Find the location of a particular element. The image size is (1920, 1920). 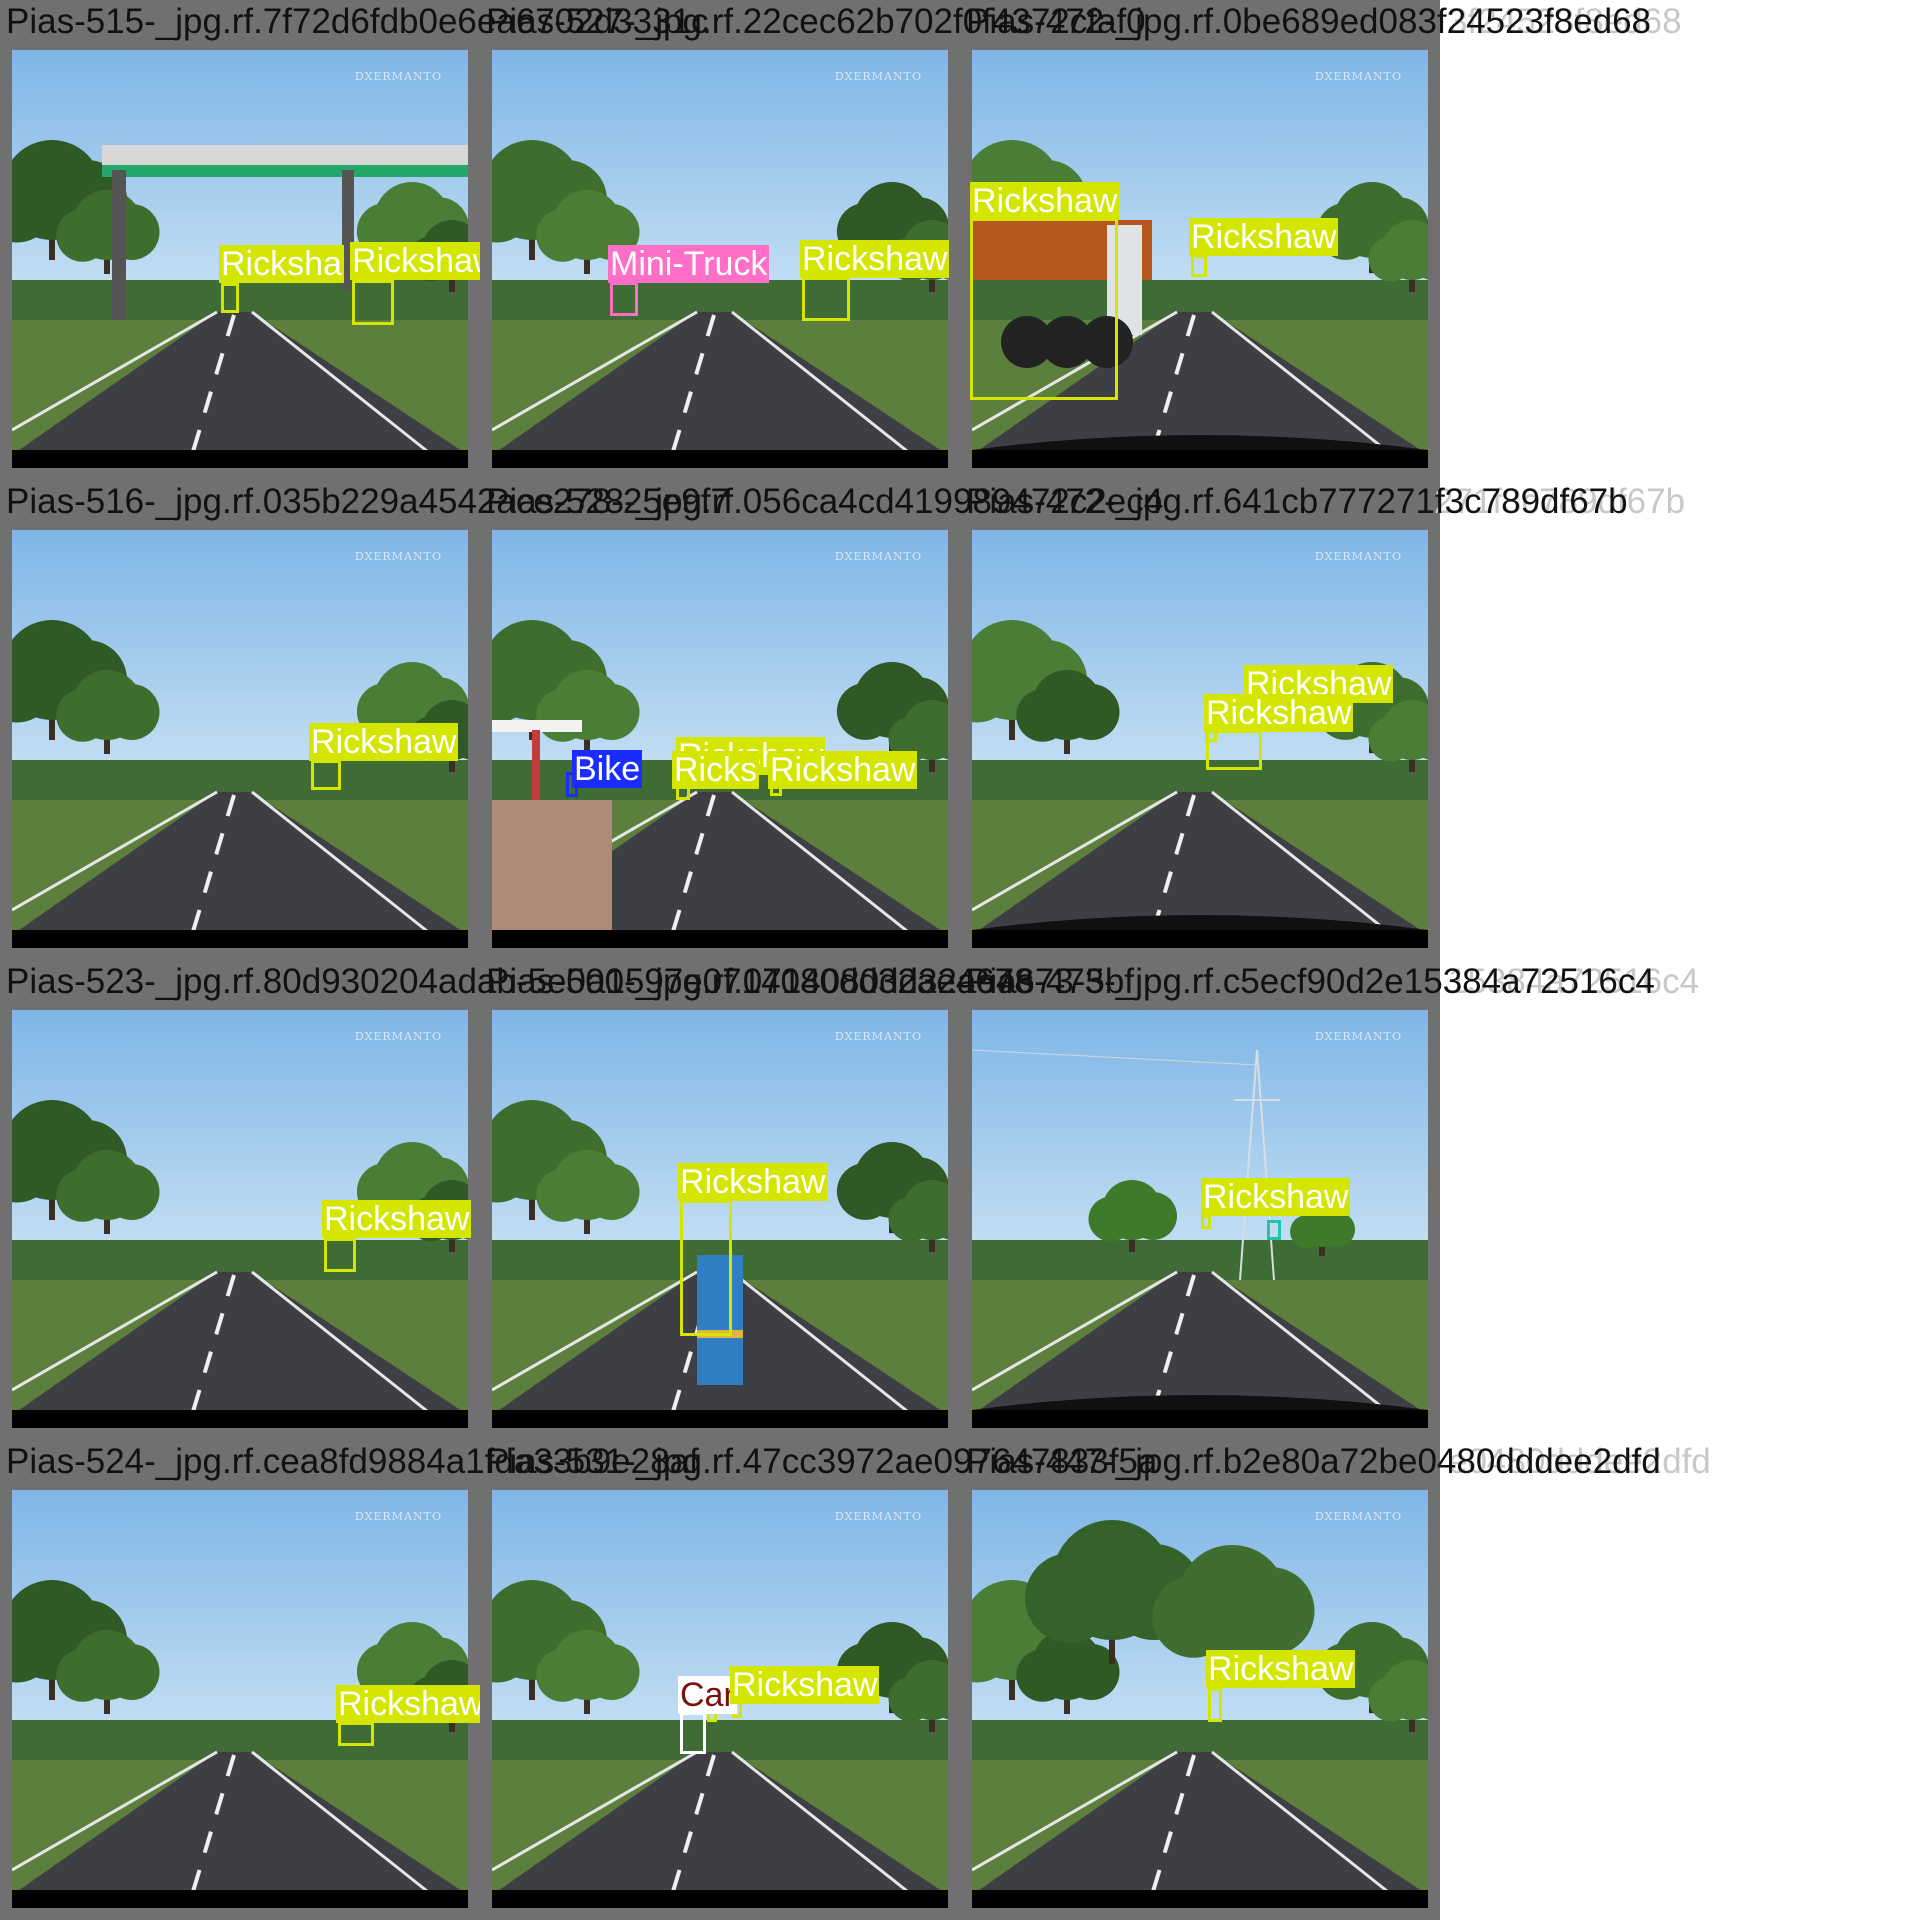

detection-label: Ricksha is located at coordinates (281, 264).